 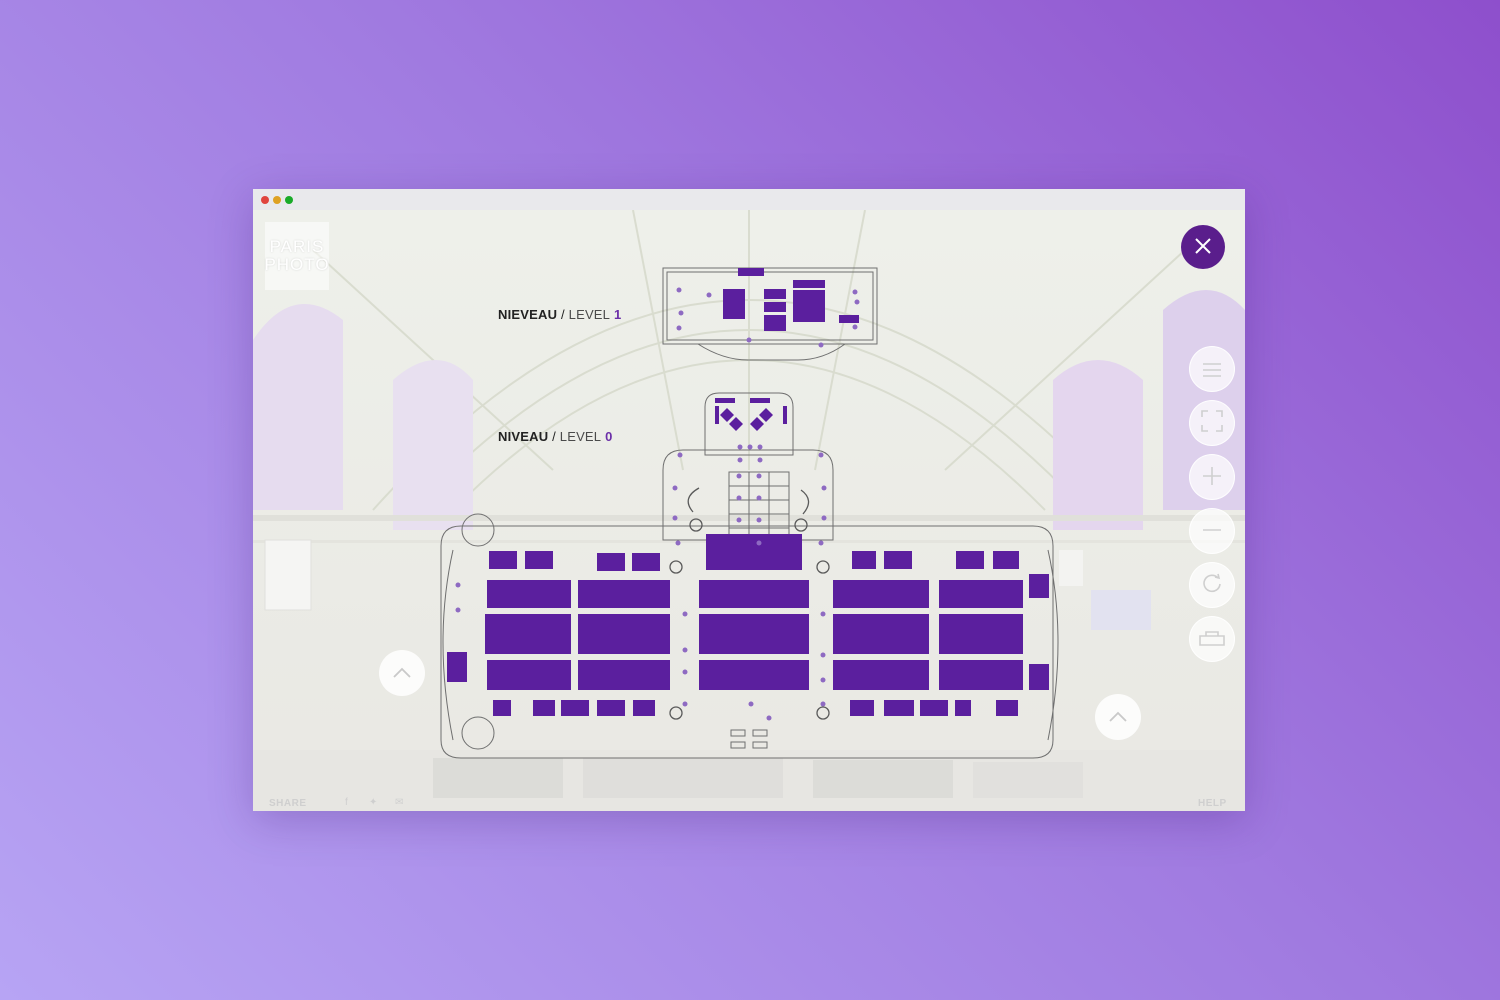 I want to click on window-minimize-dot, so click(x=277, y=200).